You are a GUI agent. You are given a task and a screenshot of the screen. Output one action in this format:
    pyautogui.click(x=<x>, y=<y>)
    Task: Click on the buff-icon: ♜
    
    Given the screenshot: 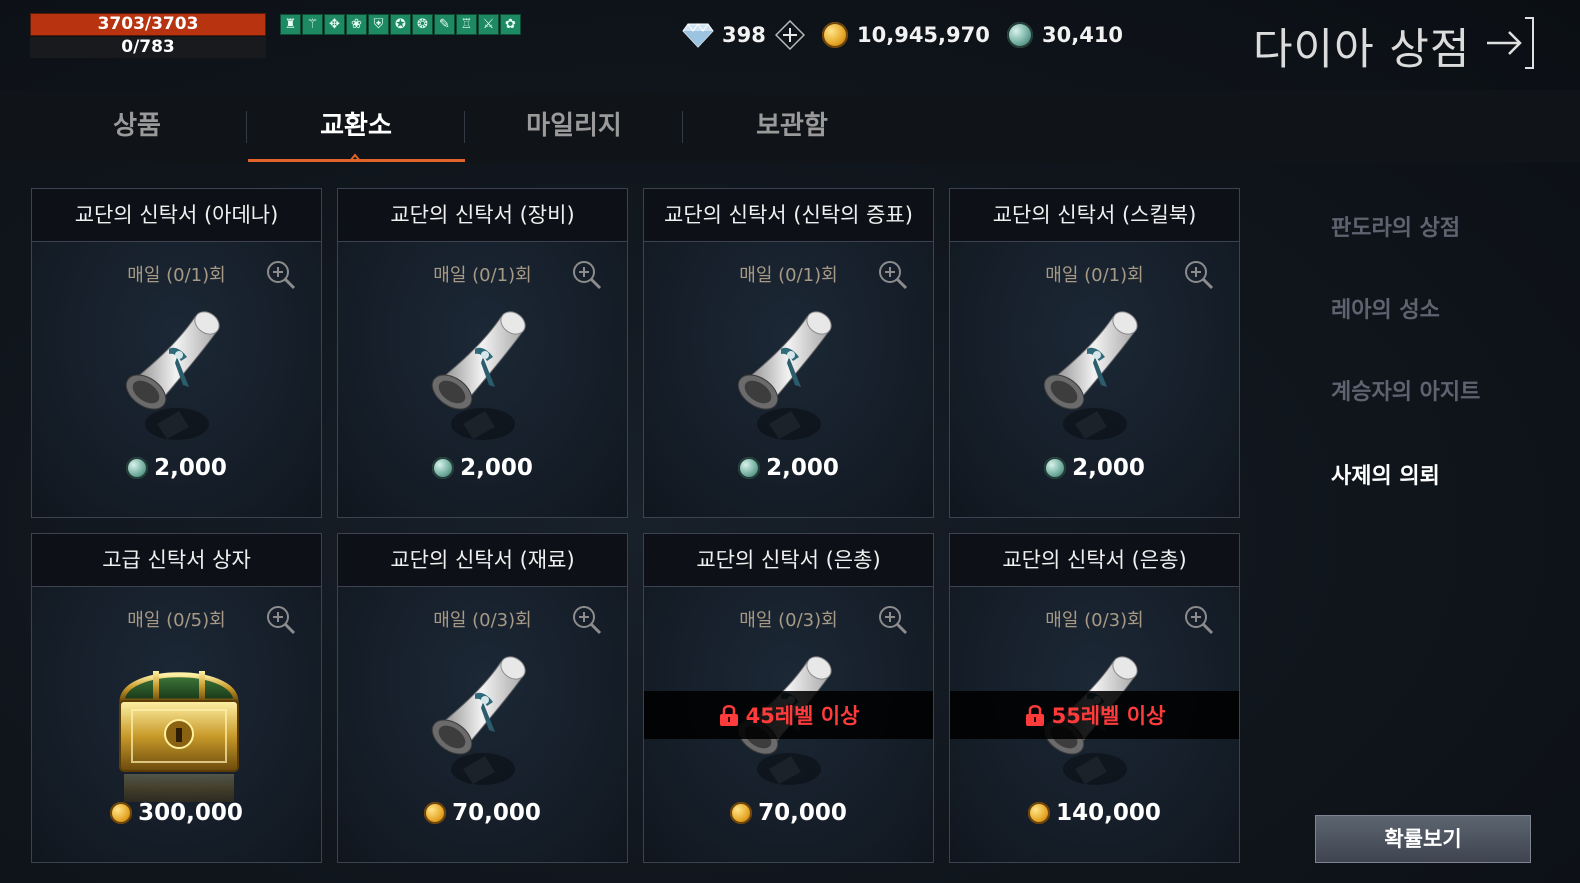 What is the action you would take?
    pyautogui.click(x=290, y=24)
    